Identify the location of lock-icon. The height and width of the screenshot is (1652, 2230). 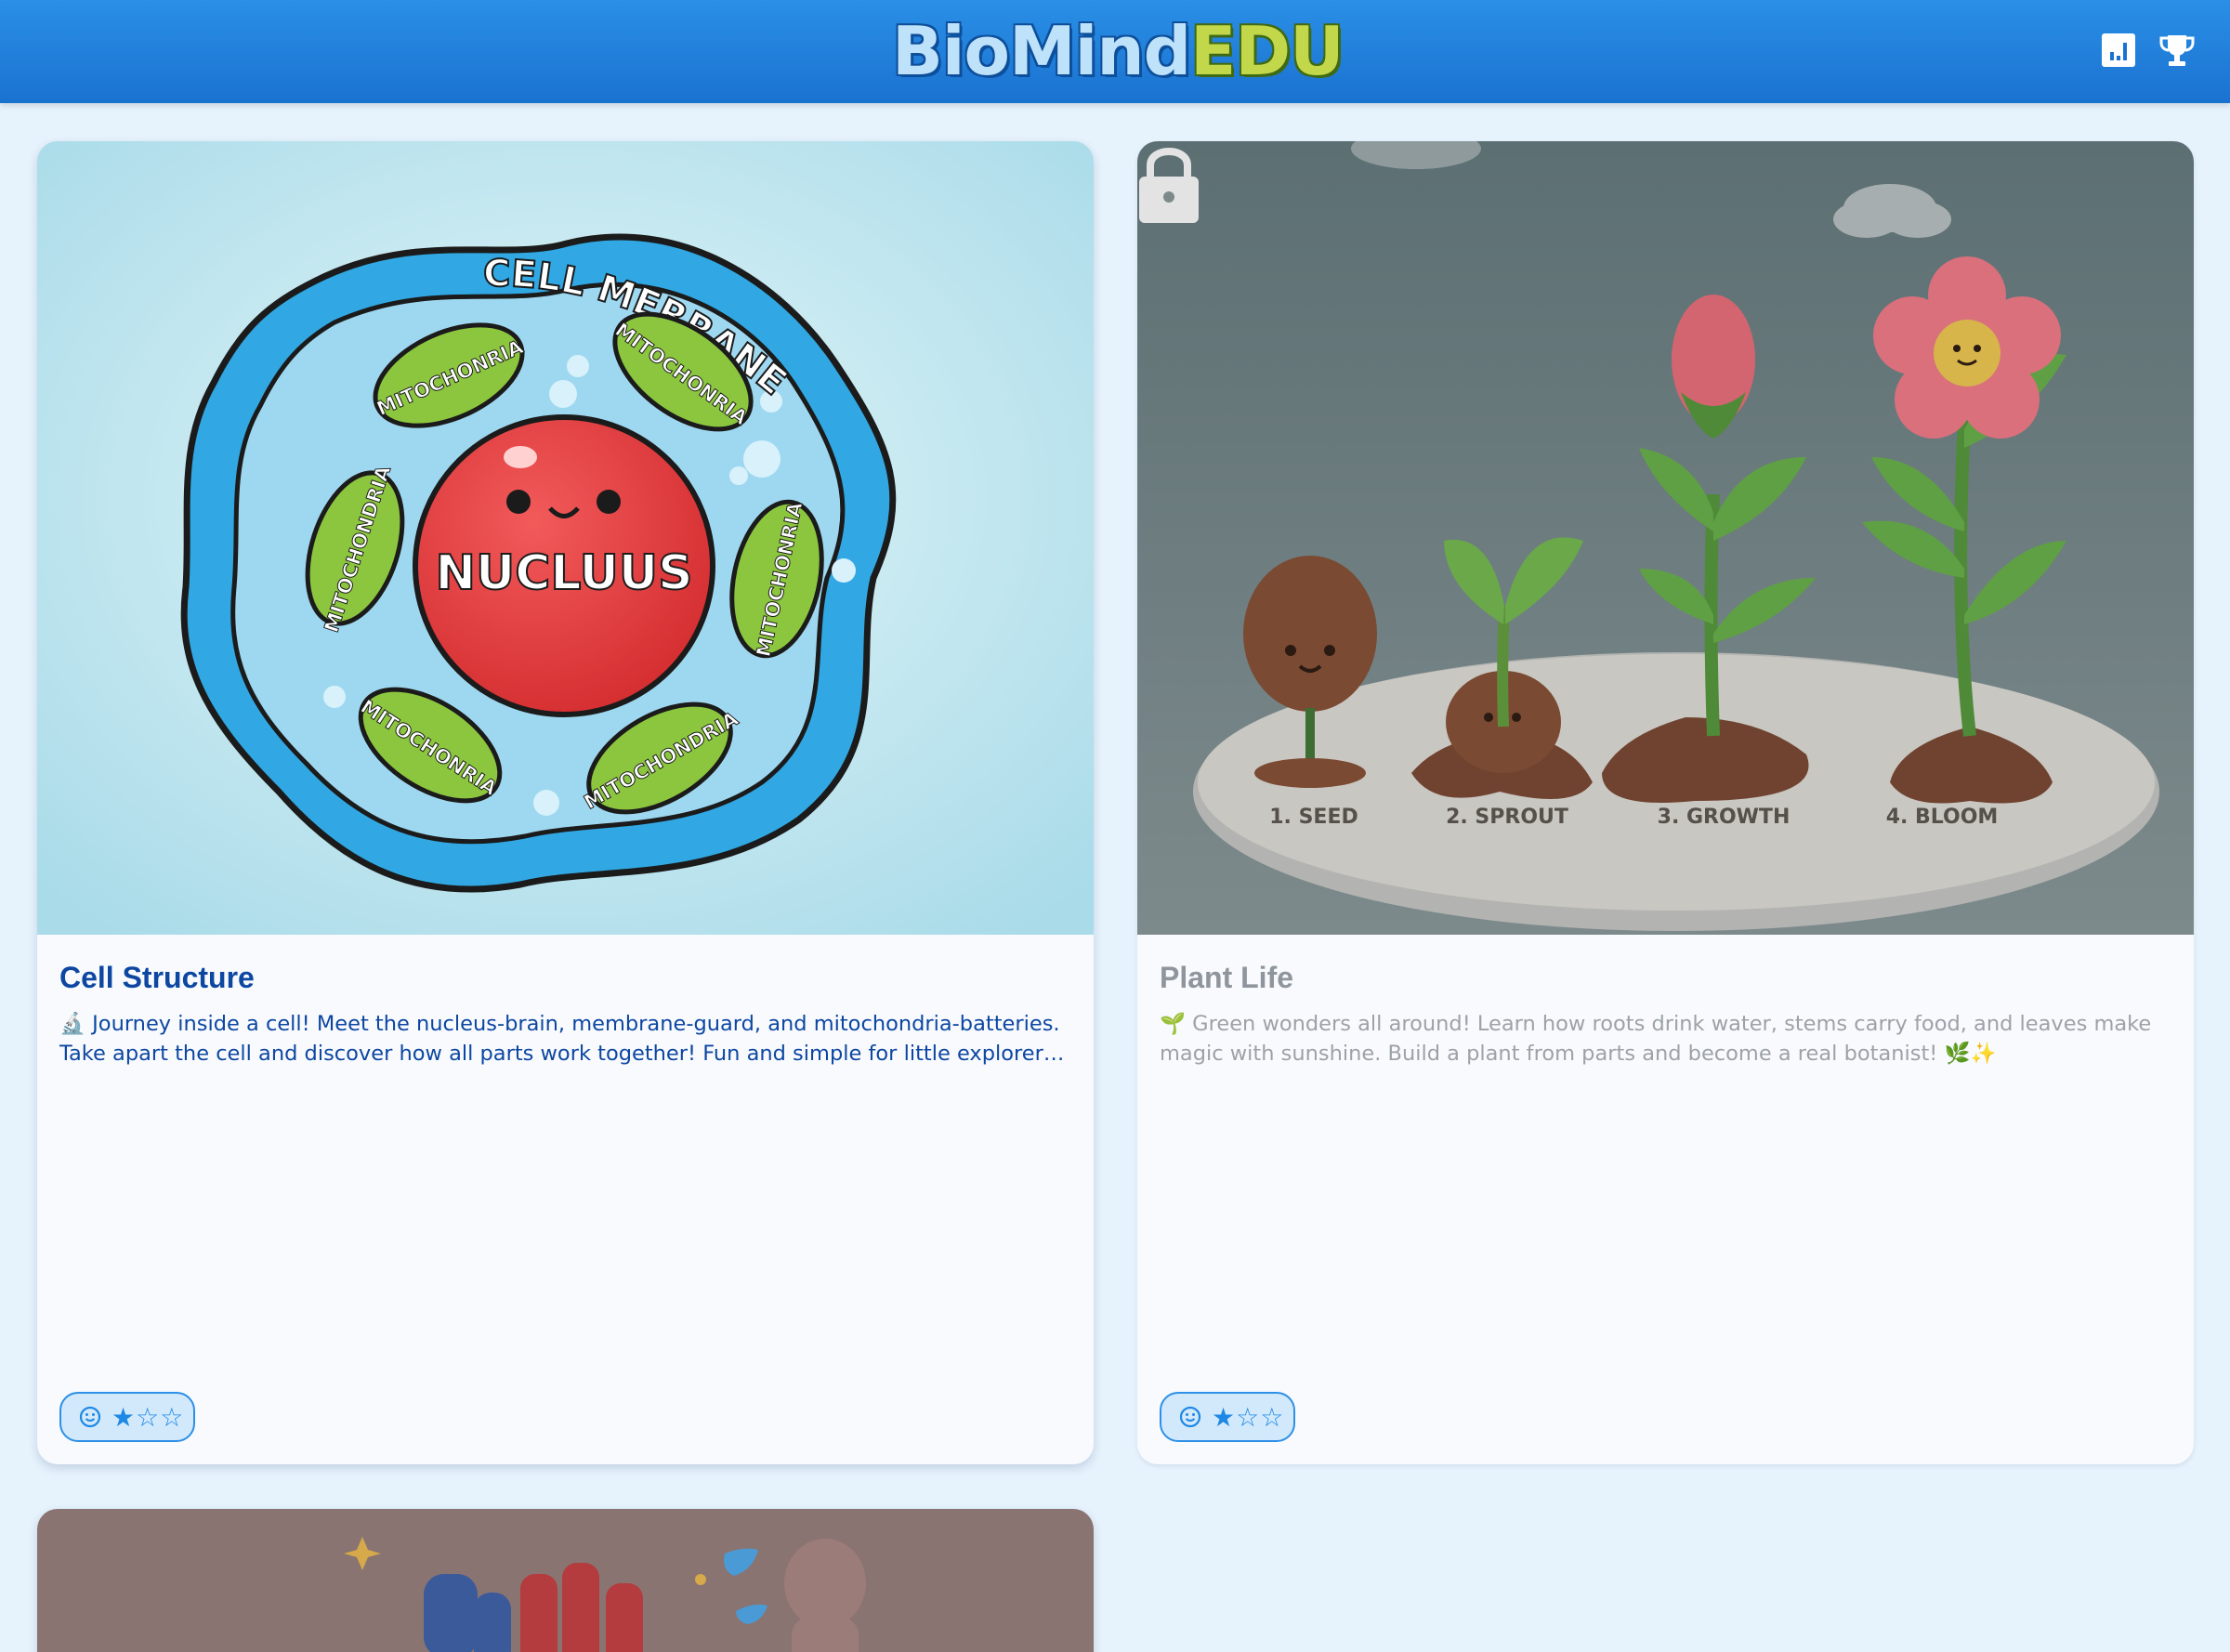
(1169, 185).